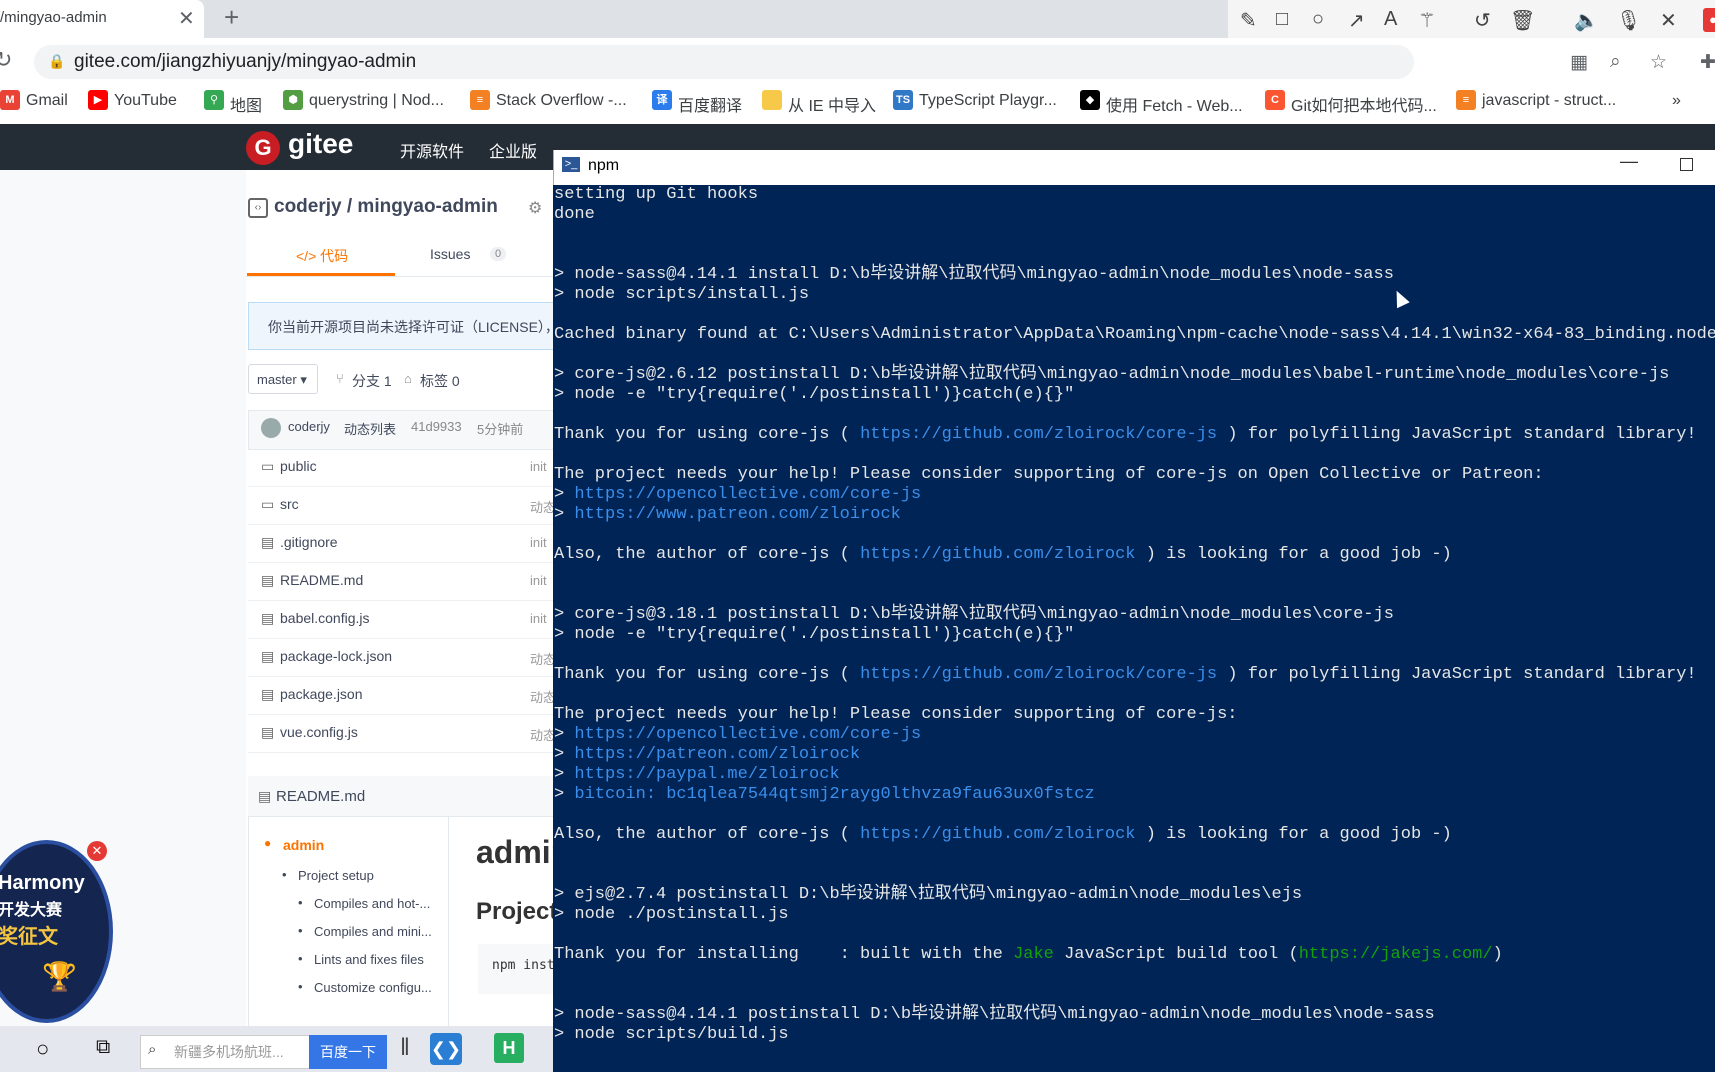  What do you see at coordinates (303, 845) in the screenshot?
I see `toc-item-admin: admin` at bounding box center [303, 845].